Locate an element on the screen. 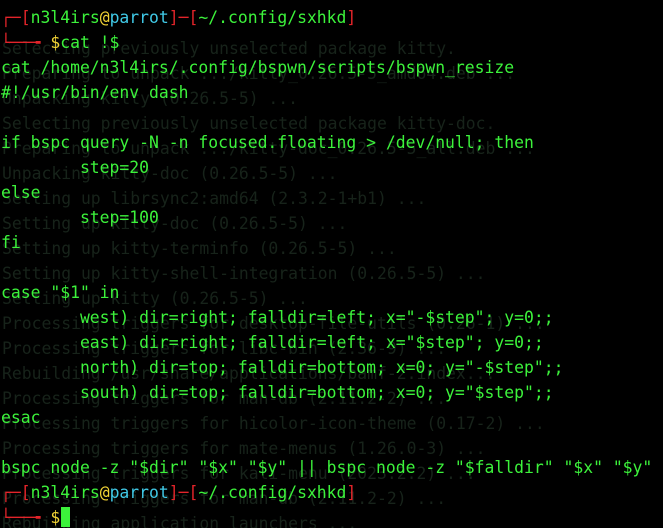 The width and height of the screenshot is (663, 528). output-line: else is located at coordinates (21, 192).